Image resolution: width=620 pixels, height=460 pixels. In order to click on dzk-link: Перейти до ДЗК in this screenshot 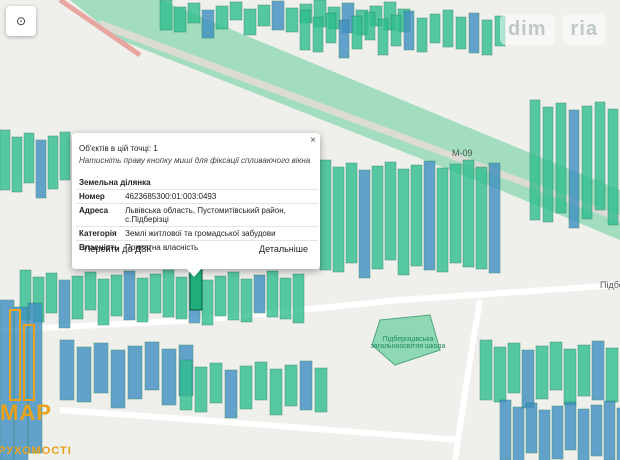, I will do `click(118, 249)`.